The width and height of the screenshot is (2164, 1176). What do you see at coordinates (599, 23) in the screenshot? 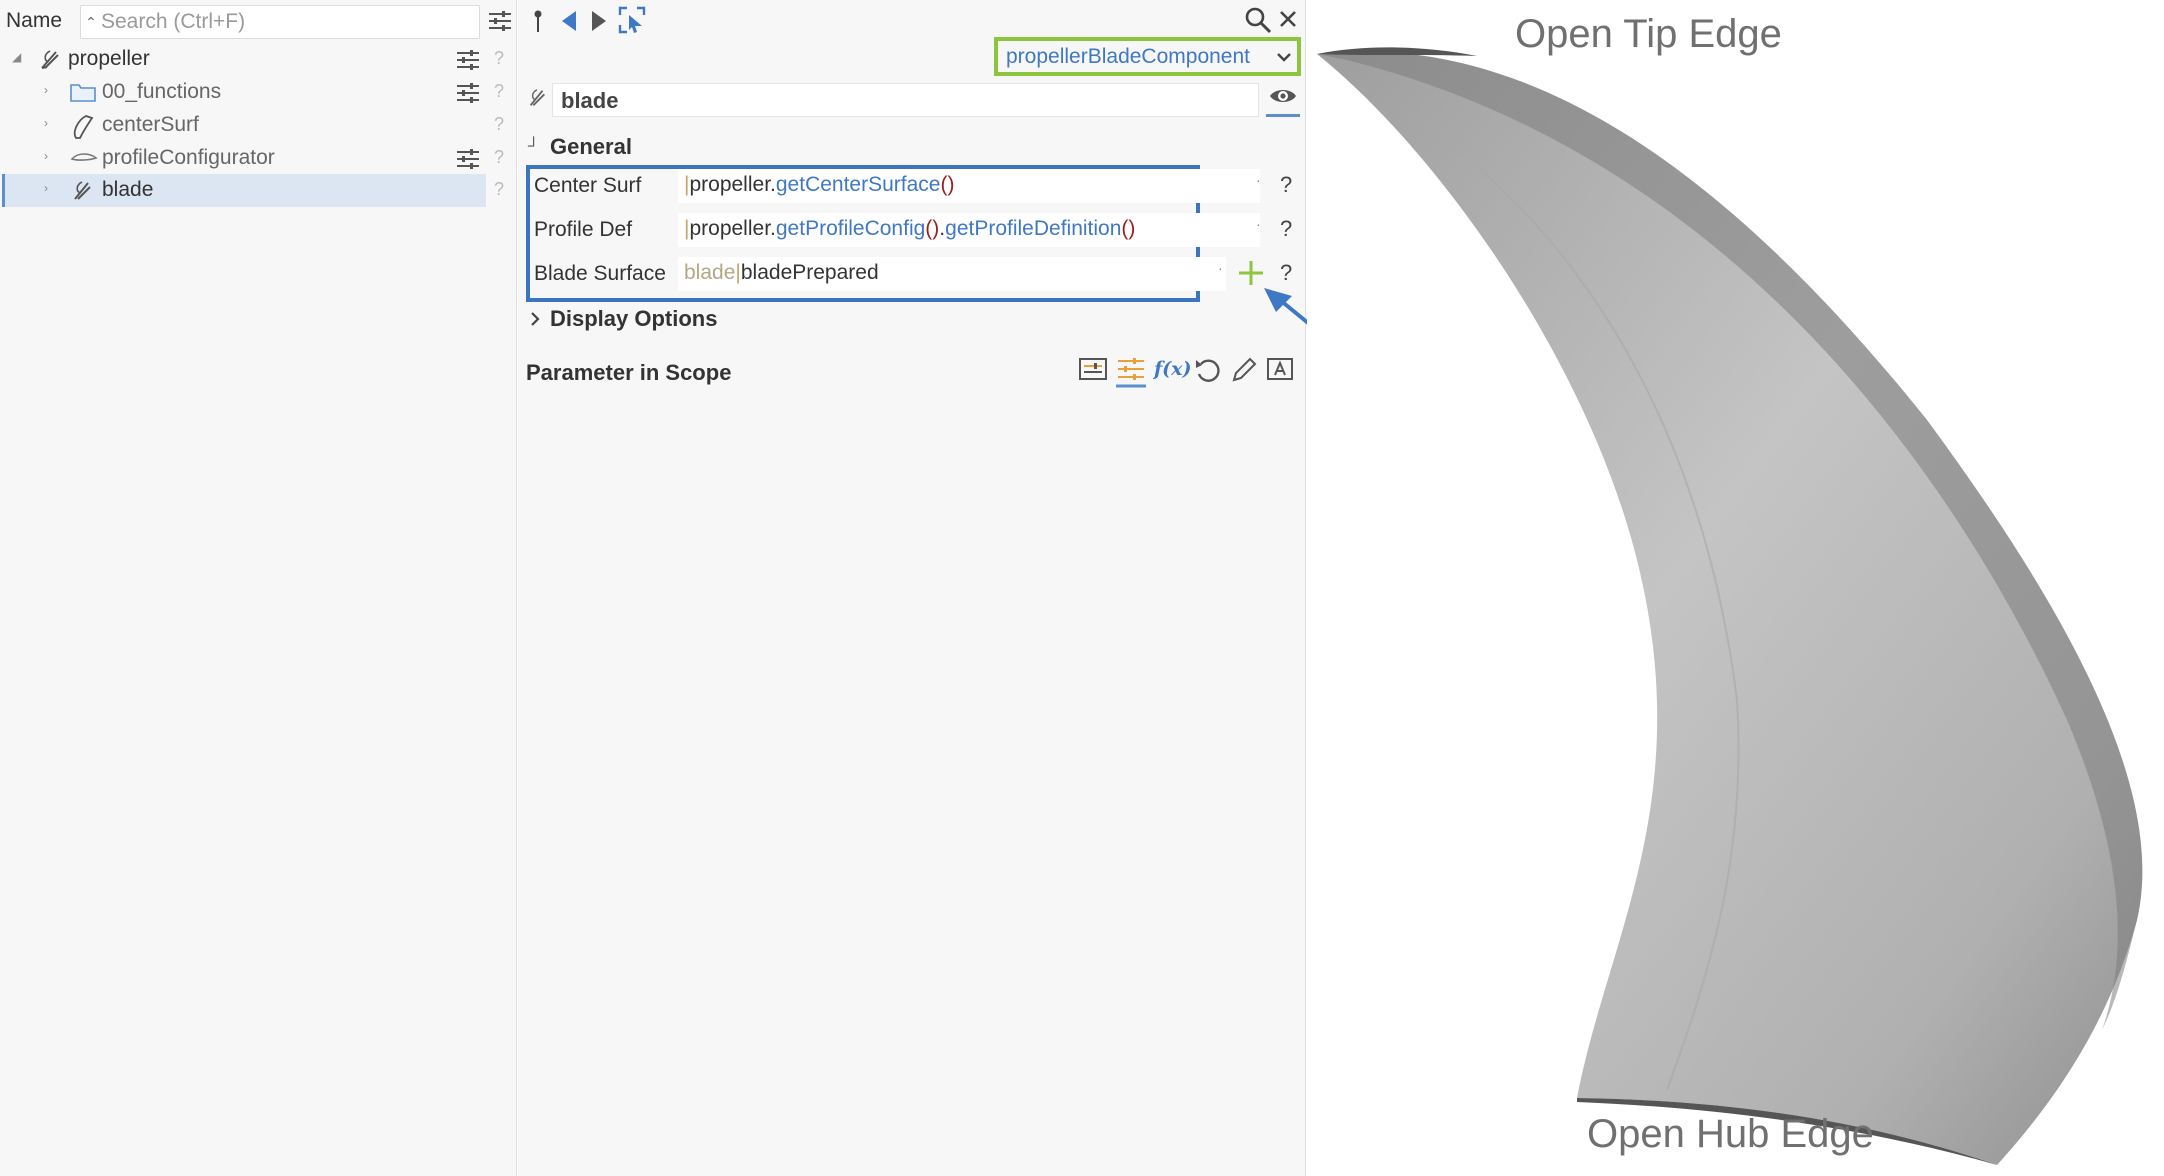
I see `forward-arrow-icon` at bounding box center [599, 23].